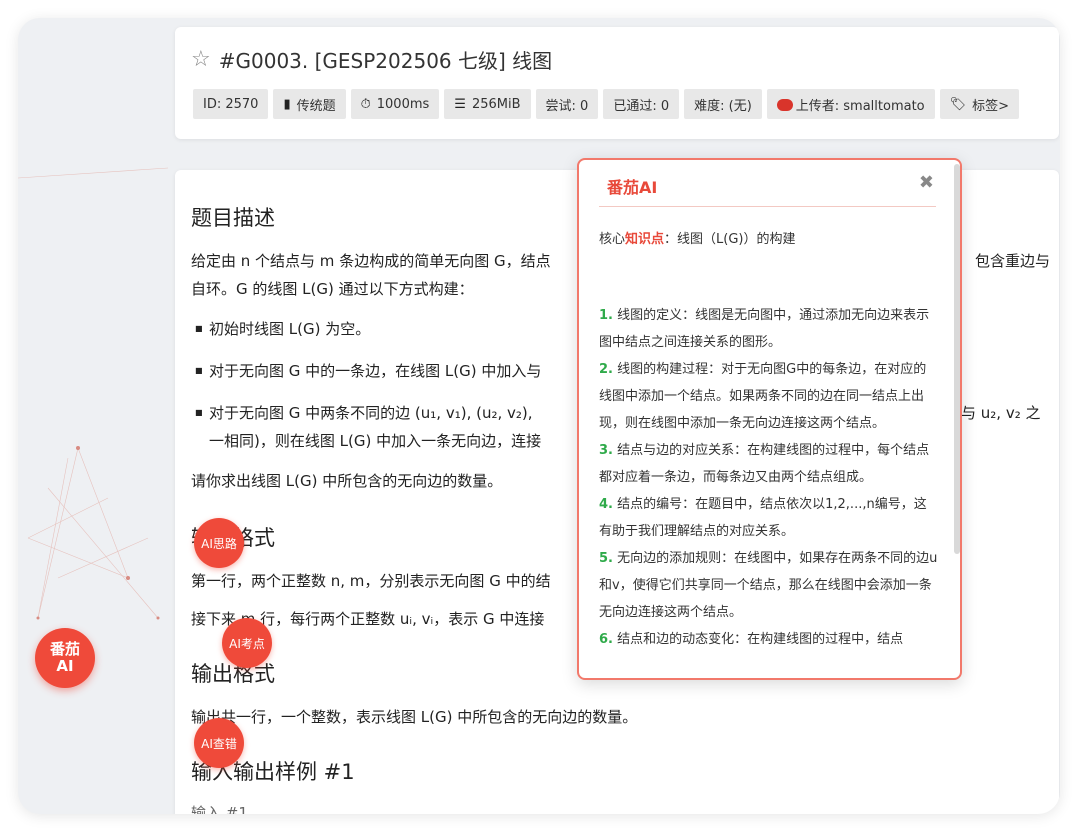 This screenshot has height=832, width=1080. Describe the element at coordinates (641, 104) in the screenshot. I see `tag-accepted: 已通过: 0` at that location.